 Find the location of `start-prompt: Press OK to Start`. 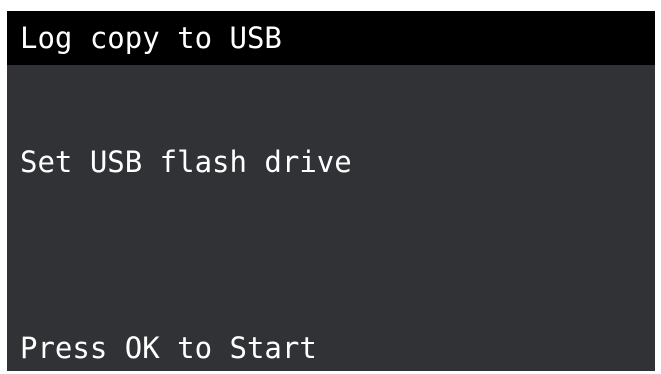

start-prompt: Press OK to Start is located at coordinates (168, 348).